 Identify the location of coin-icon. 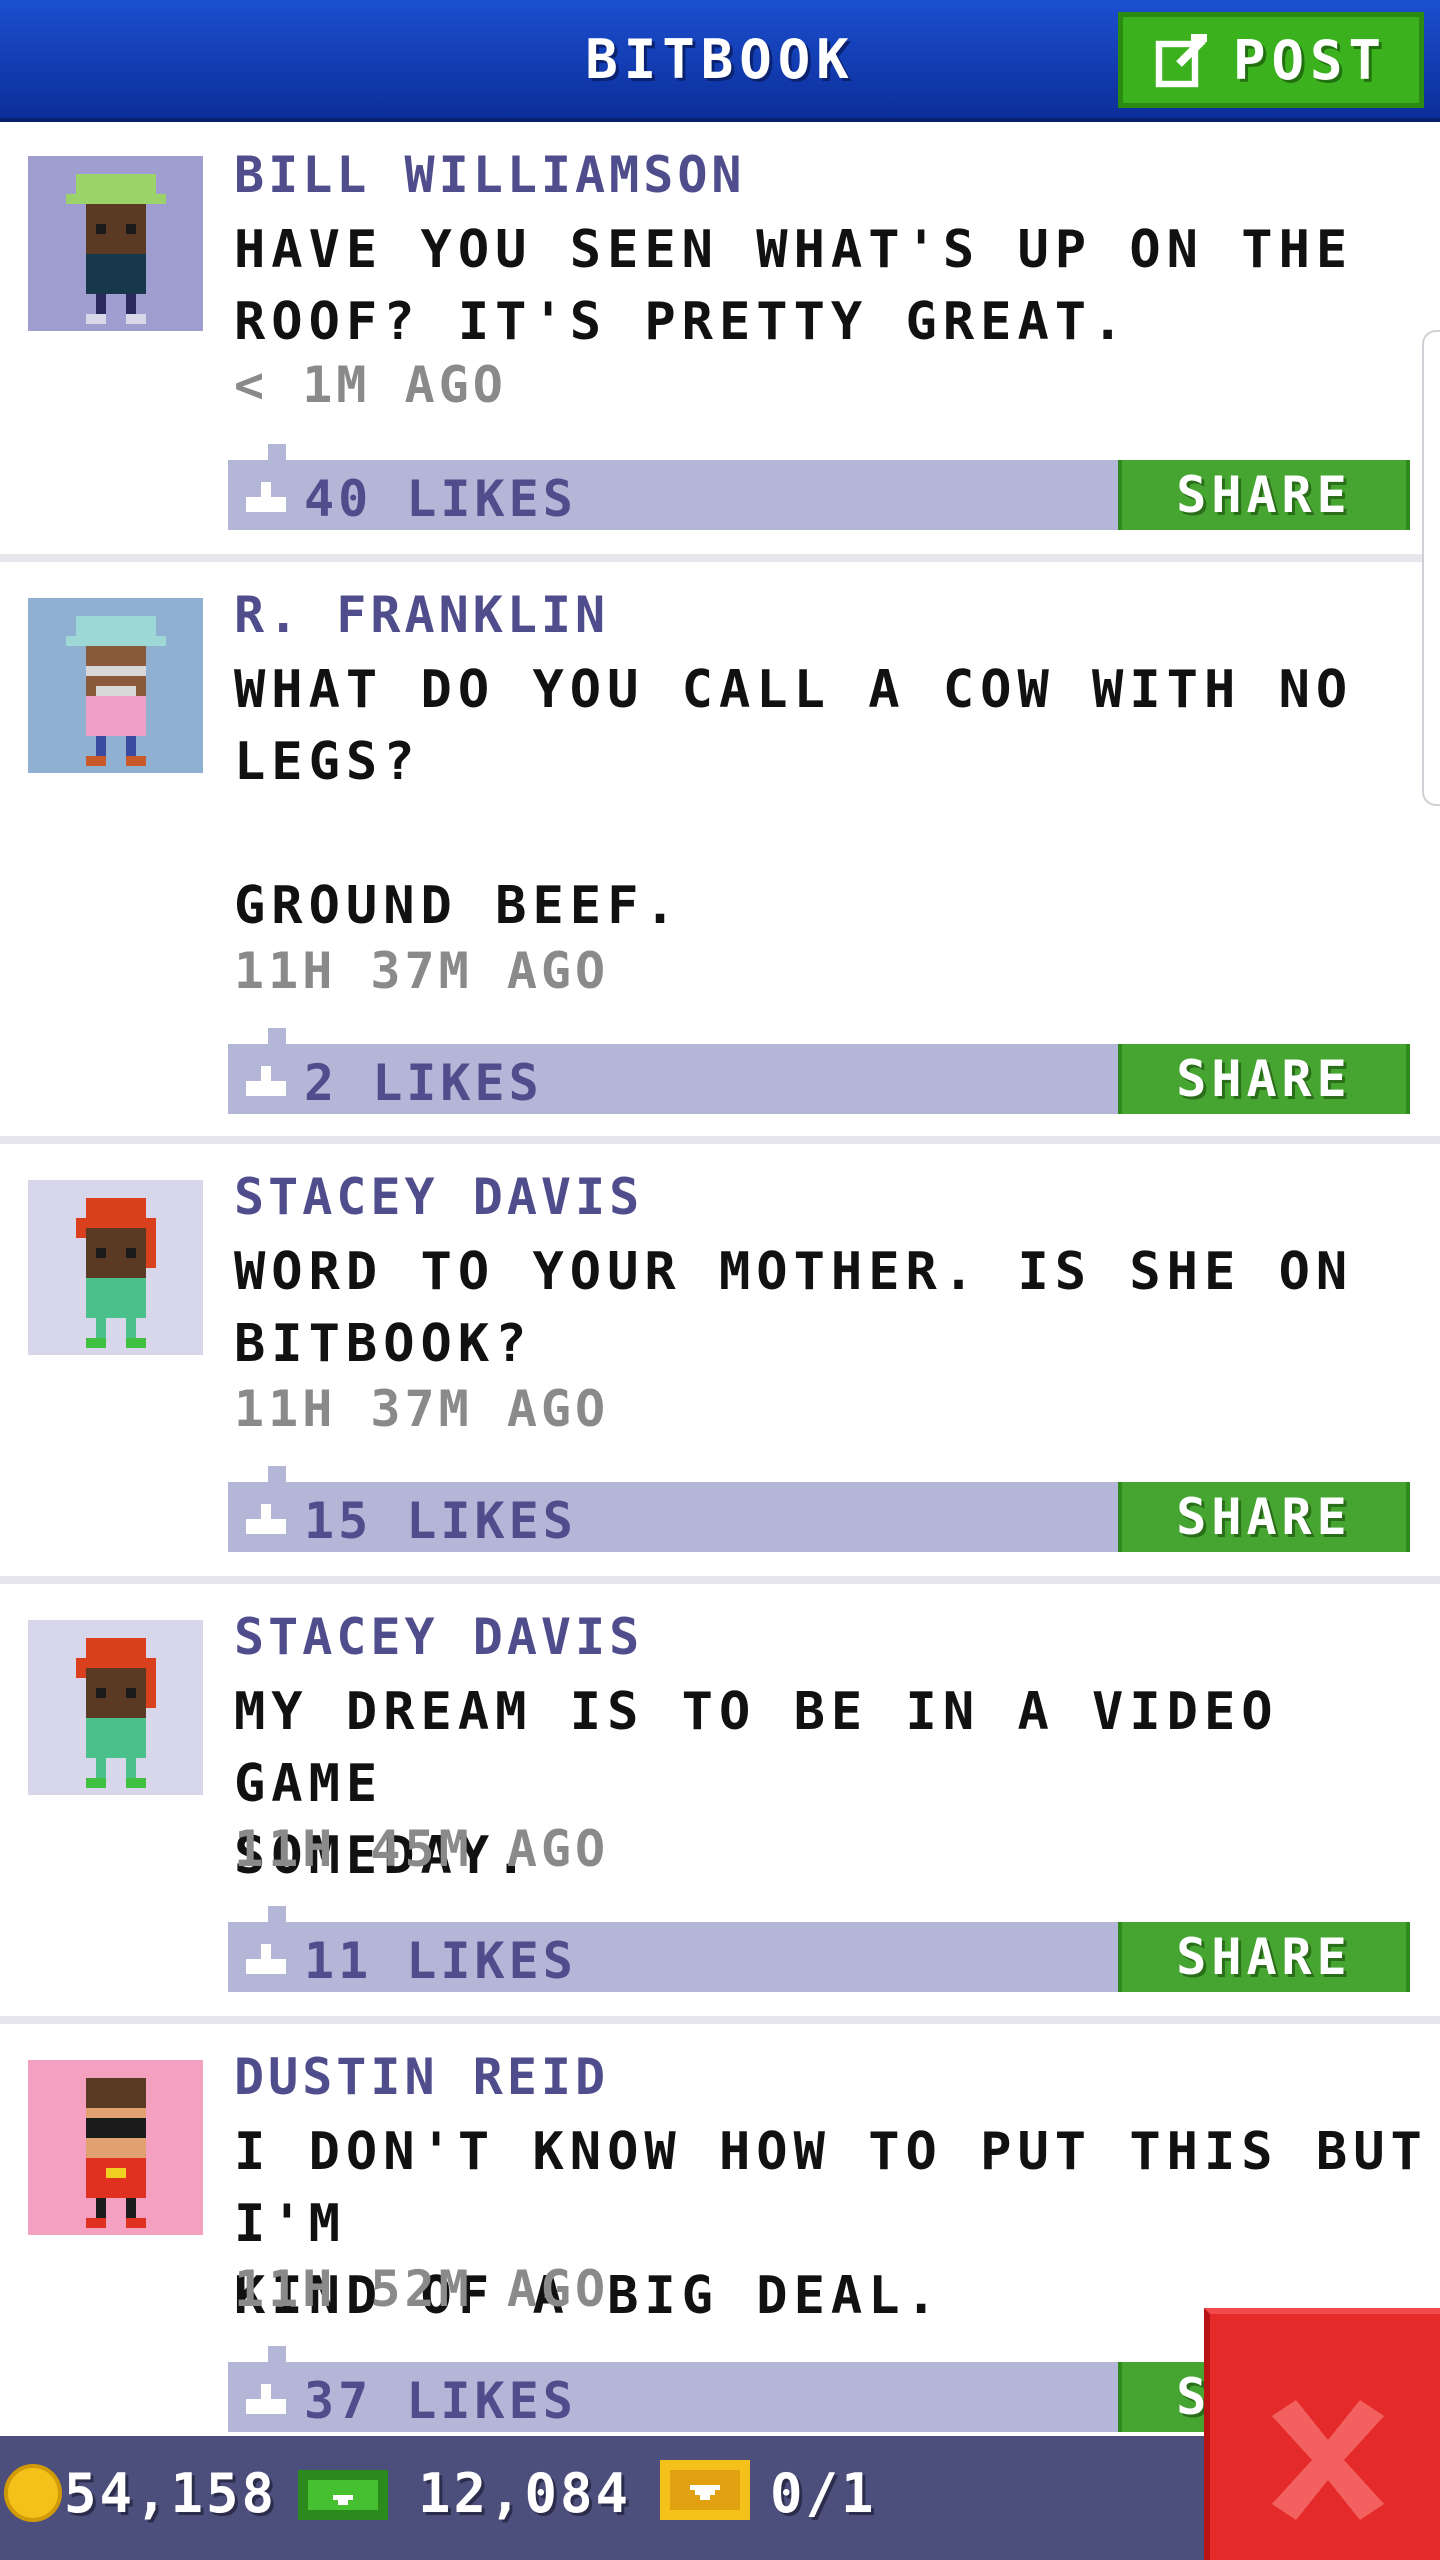
(33, 2493).